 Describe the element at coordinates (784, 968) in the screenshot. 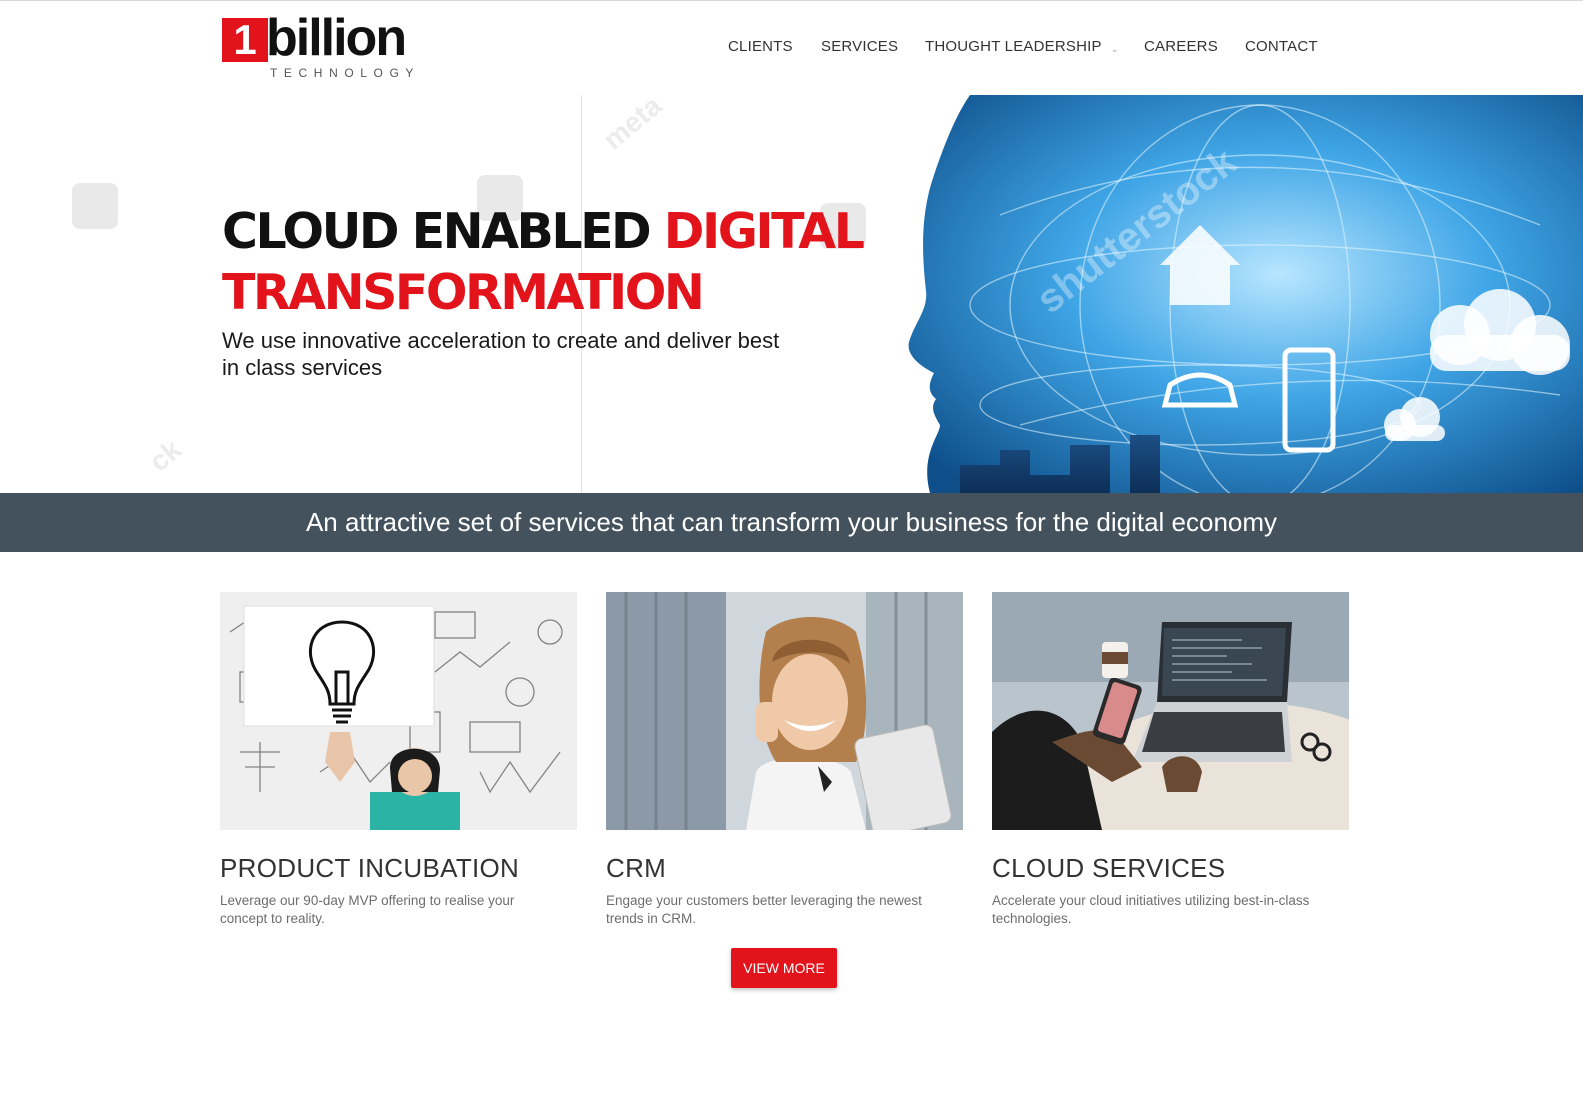

I see `view-more-button: VIEW MORE` at that location.